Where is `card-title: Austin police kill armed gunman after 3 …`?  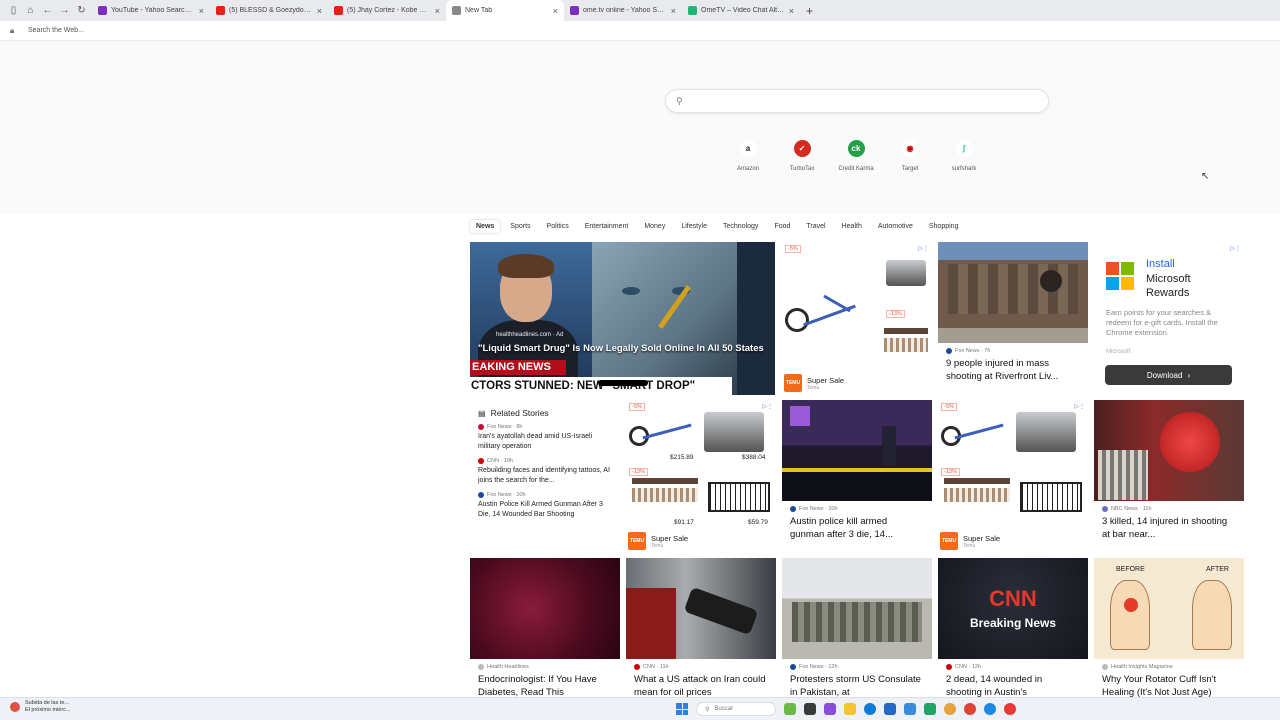
card-title: Austin police kill armed gunman after 3 … is located at coordinates (857, 526).